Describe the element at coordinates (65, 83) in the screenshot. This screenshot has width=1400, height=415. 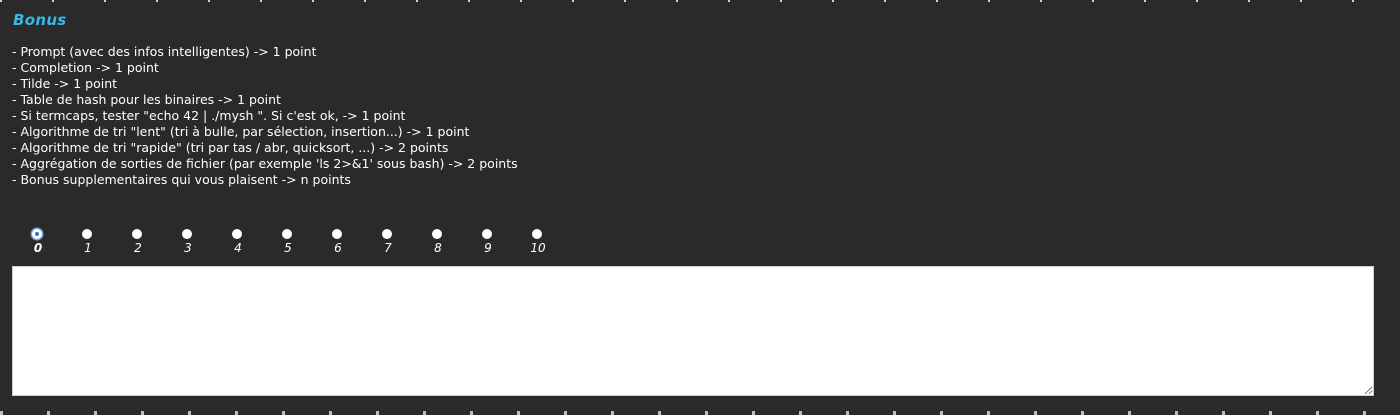
I see `criteria-item: - Tilde -> 1 point` at that location.